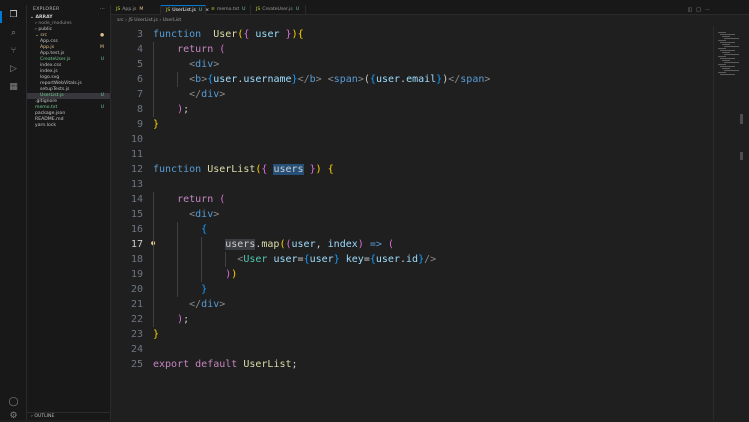  Describe the element at coordinates (136, 364) in the screenshot. I see `line-number: 25` at that location.